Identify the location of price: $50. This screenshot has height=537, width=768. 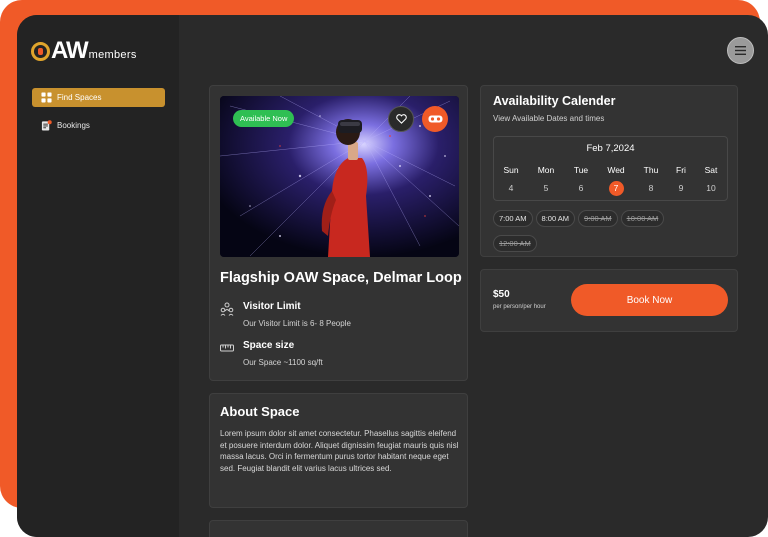
(501, 294).